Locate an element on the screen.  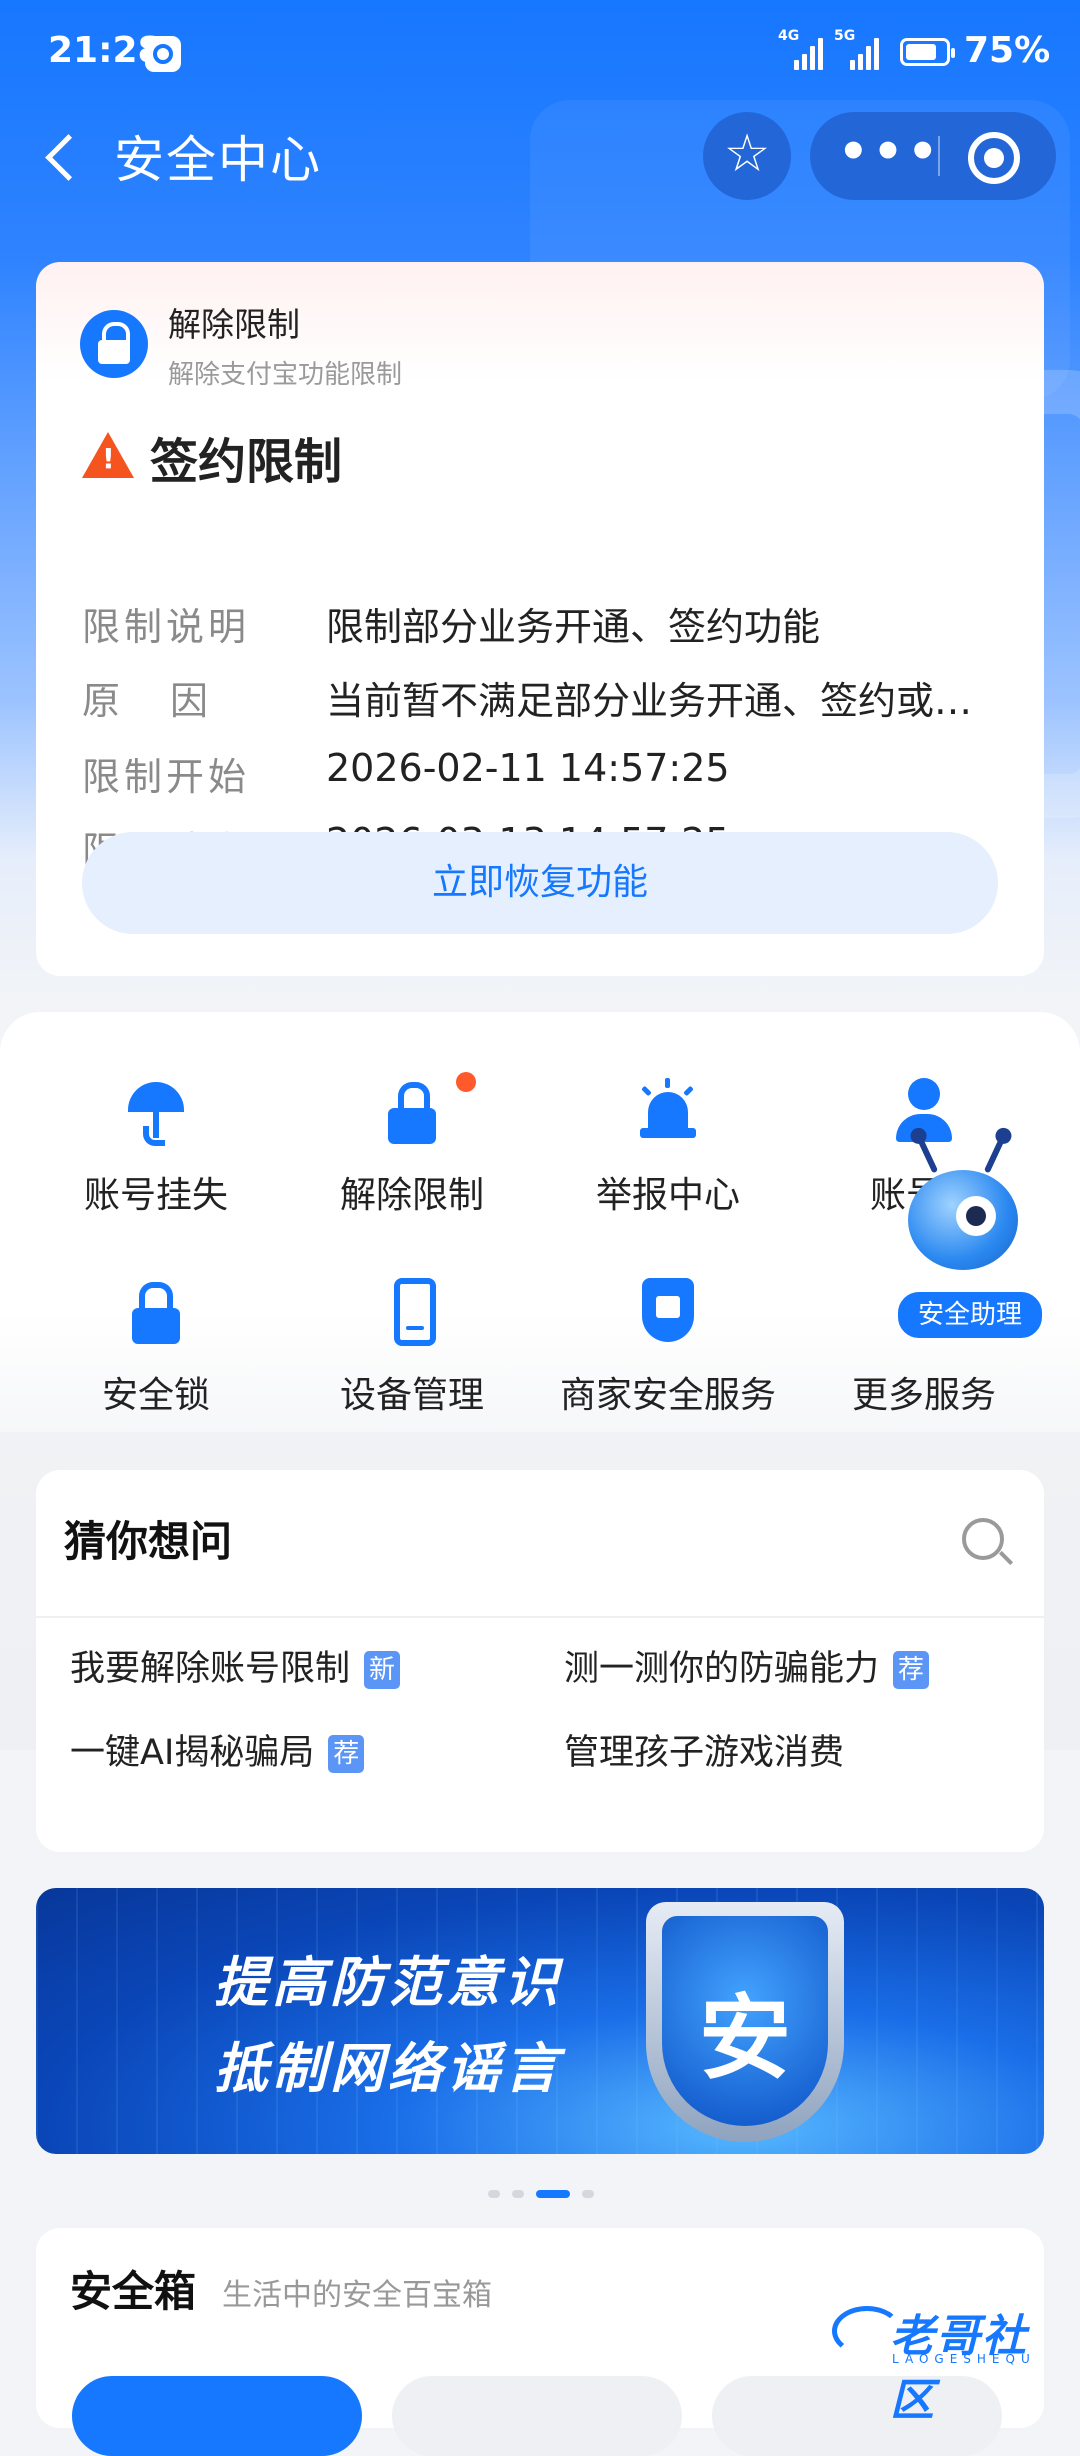
shield-store-icon is located at coordinates (668, 1312).